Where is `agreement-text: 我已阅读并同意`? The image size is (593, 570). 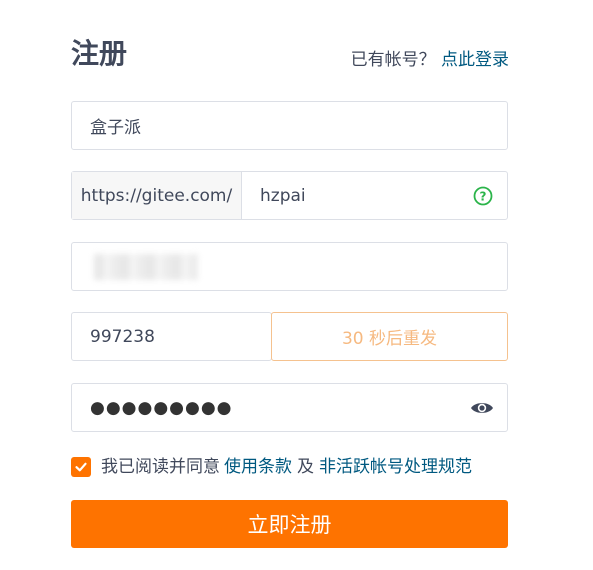
agreement-text: 我已阅读并同意 is located at coordinates (160, 467).